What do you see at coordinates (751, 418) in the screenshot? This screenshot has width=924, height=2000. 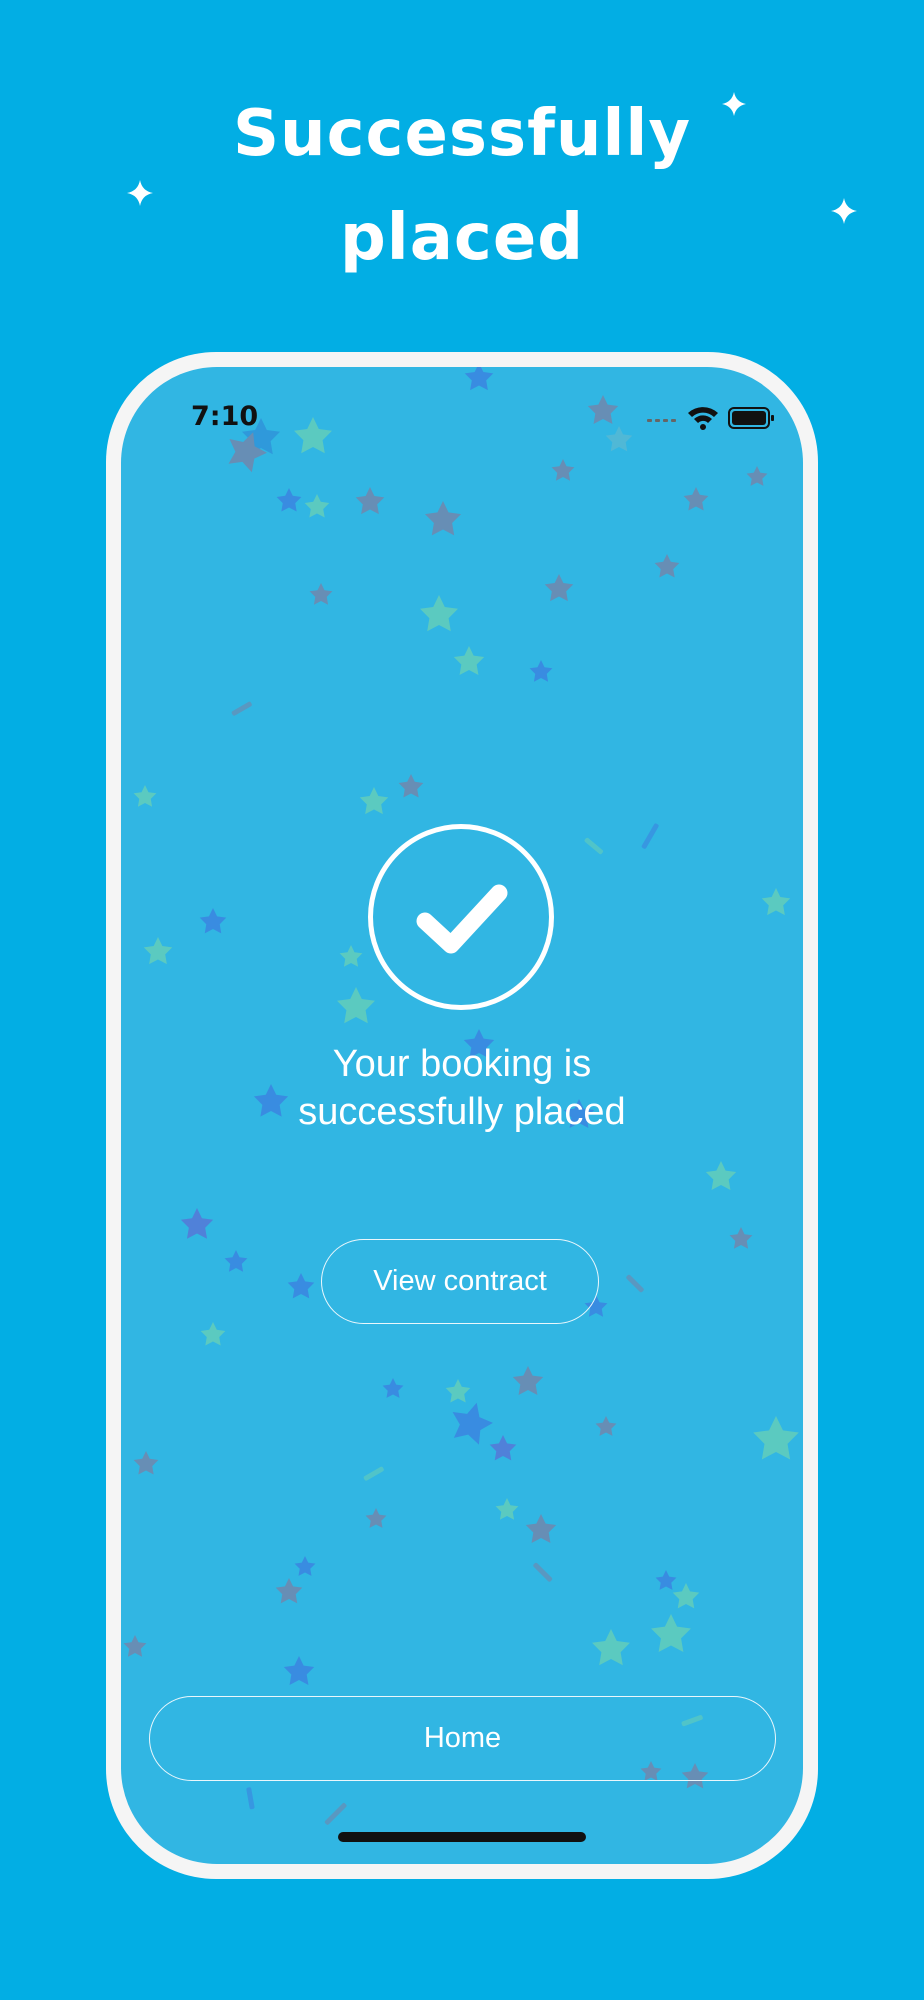 I see `battery-icon` at bounding box center [751, 418].